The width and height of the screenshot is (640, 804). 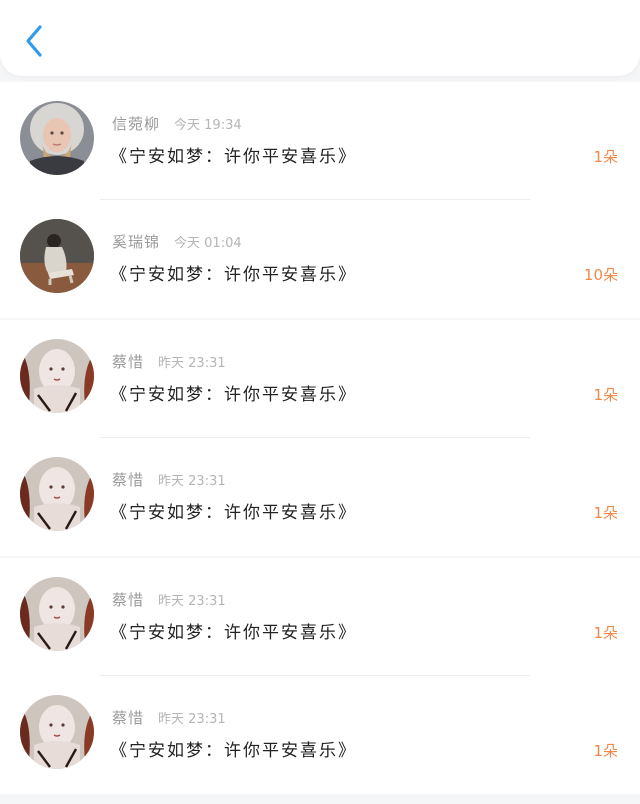 I want to click on avatar-image-sitting-girl, so click(x=57, y=256).